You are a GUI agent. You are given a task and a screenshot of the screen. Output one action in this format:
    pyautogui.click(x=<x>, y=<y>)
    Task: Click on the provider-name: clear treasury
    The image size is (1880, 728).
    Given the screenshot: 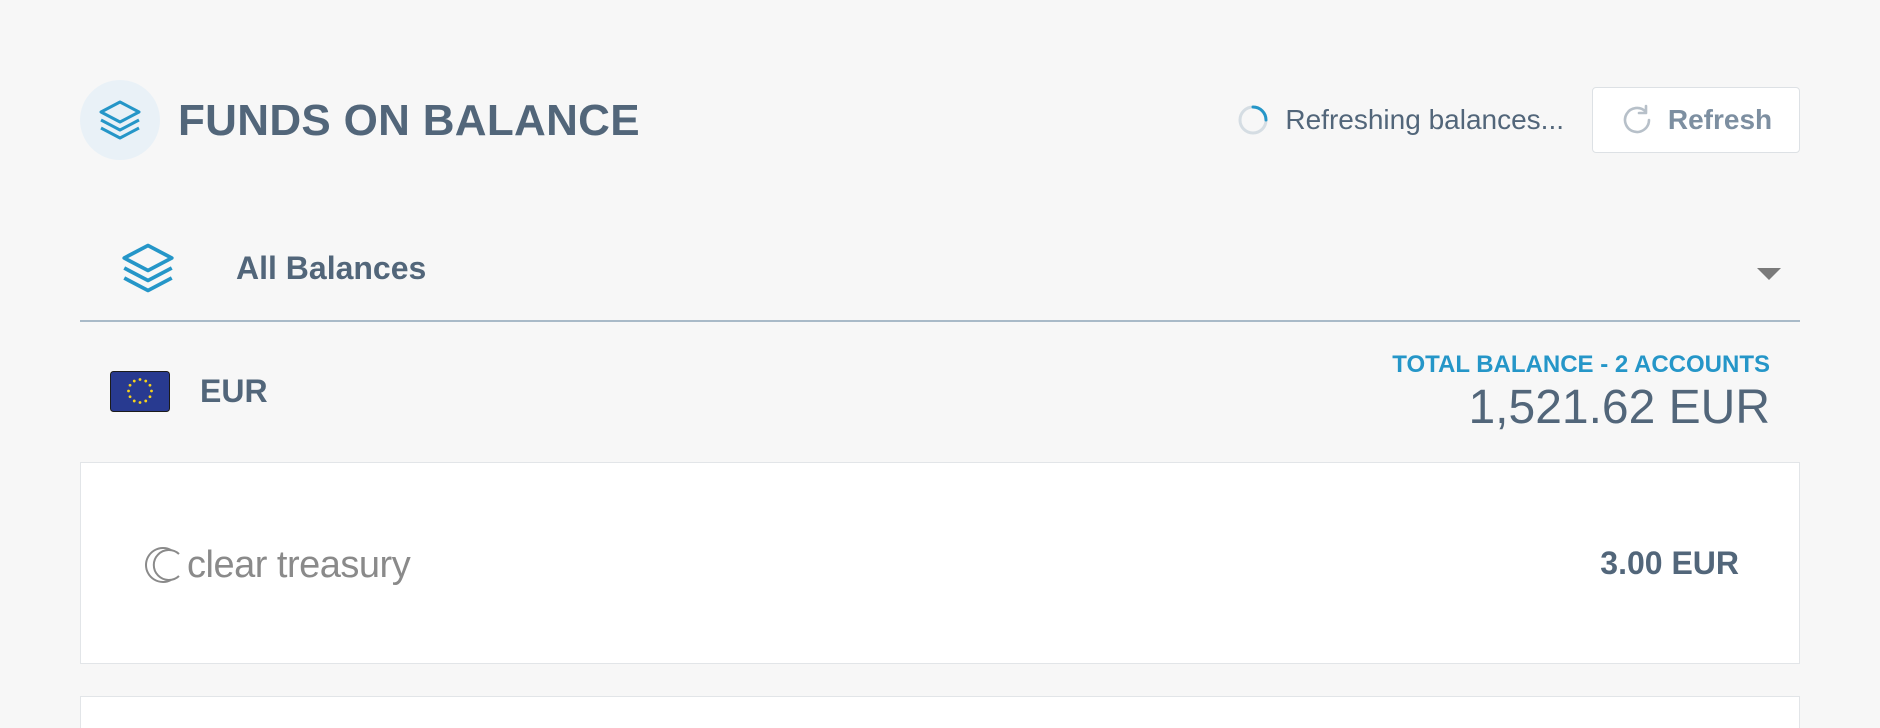 What is the action you would take?
    pyautogui.click(x=299, y=565)
    